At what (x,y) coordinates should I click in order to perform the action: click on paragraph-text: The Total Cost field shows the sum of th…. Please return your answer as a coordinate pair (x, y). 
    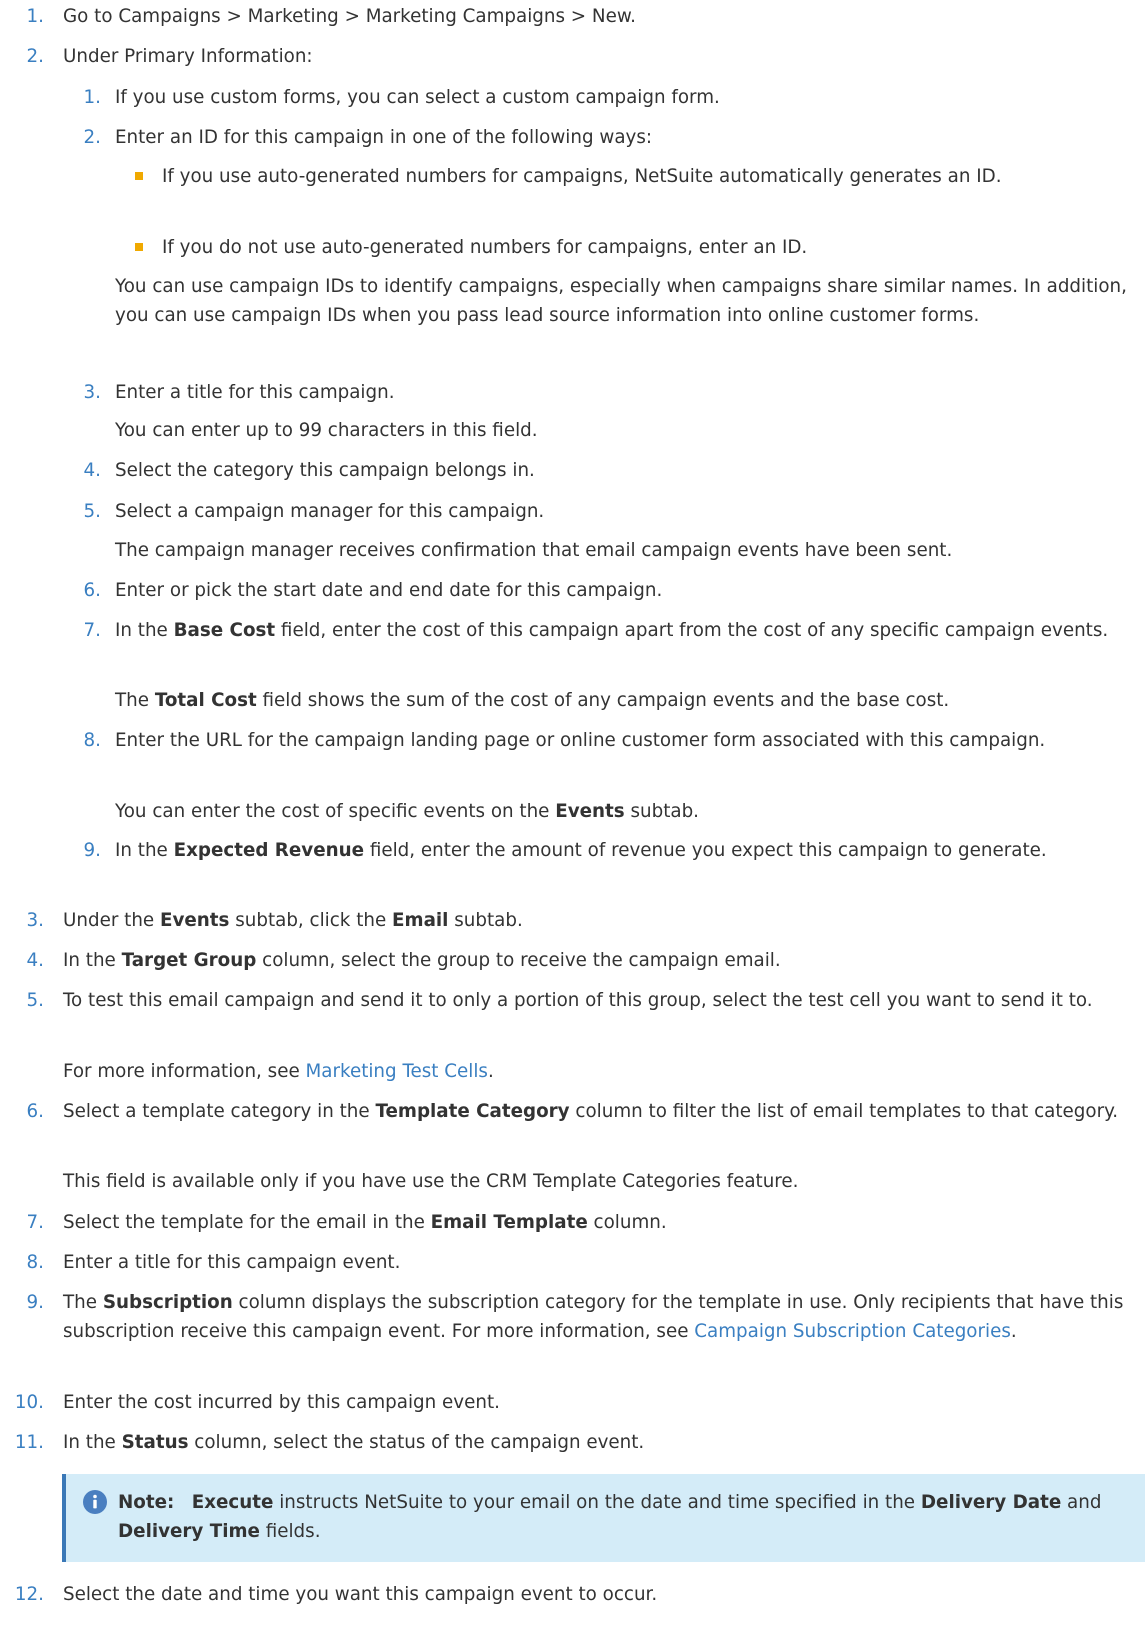
    Looking at the image, I should click on (532, 700).